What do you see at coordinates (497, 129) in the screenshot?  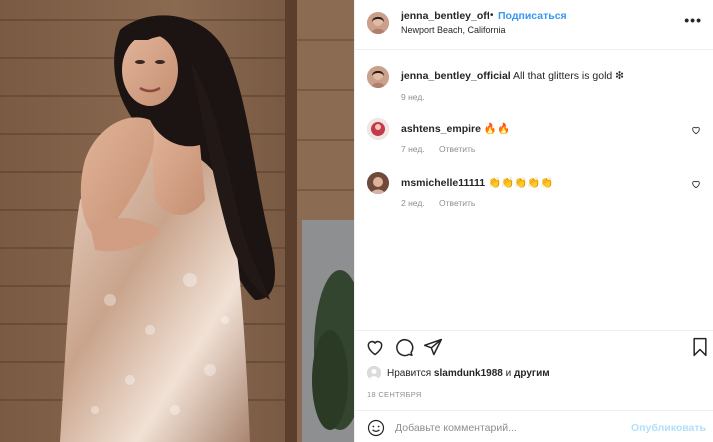 I see `comment-body: 🔥🔥` at bounding box center [497, 129].